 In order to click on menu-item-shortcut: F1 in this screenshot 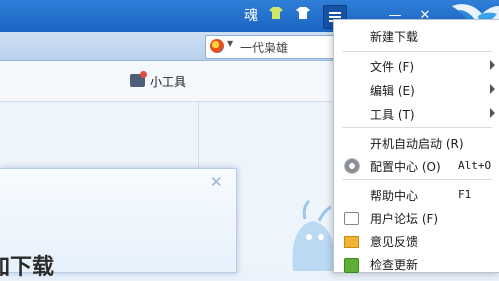, I will do `click(465, 194)`.